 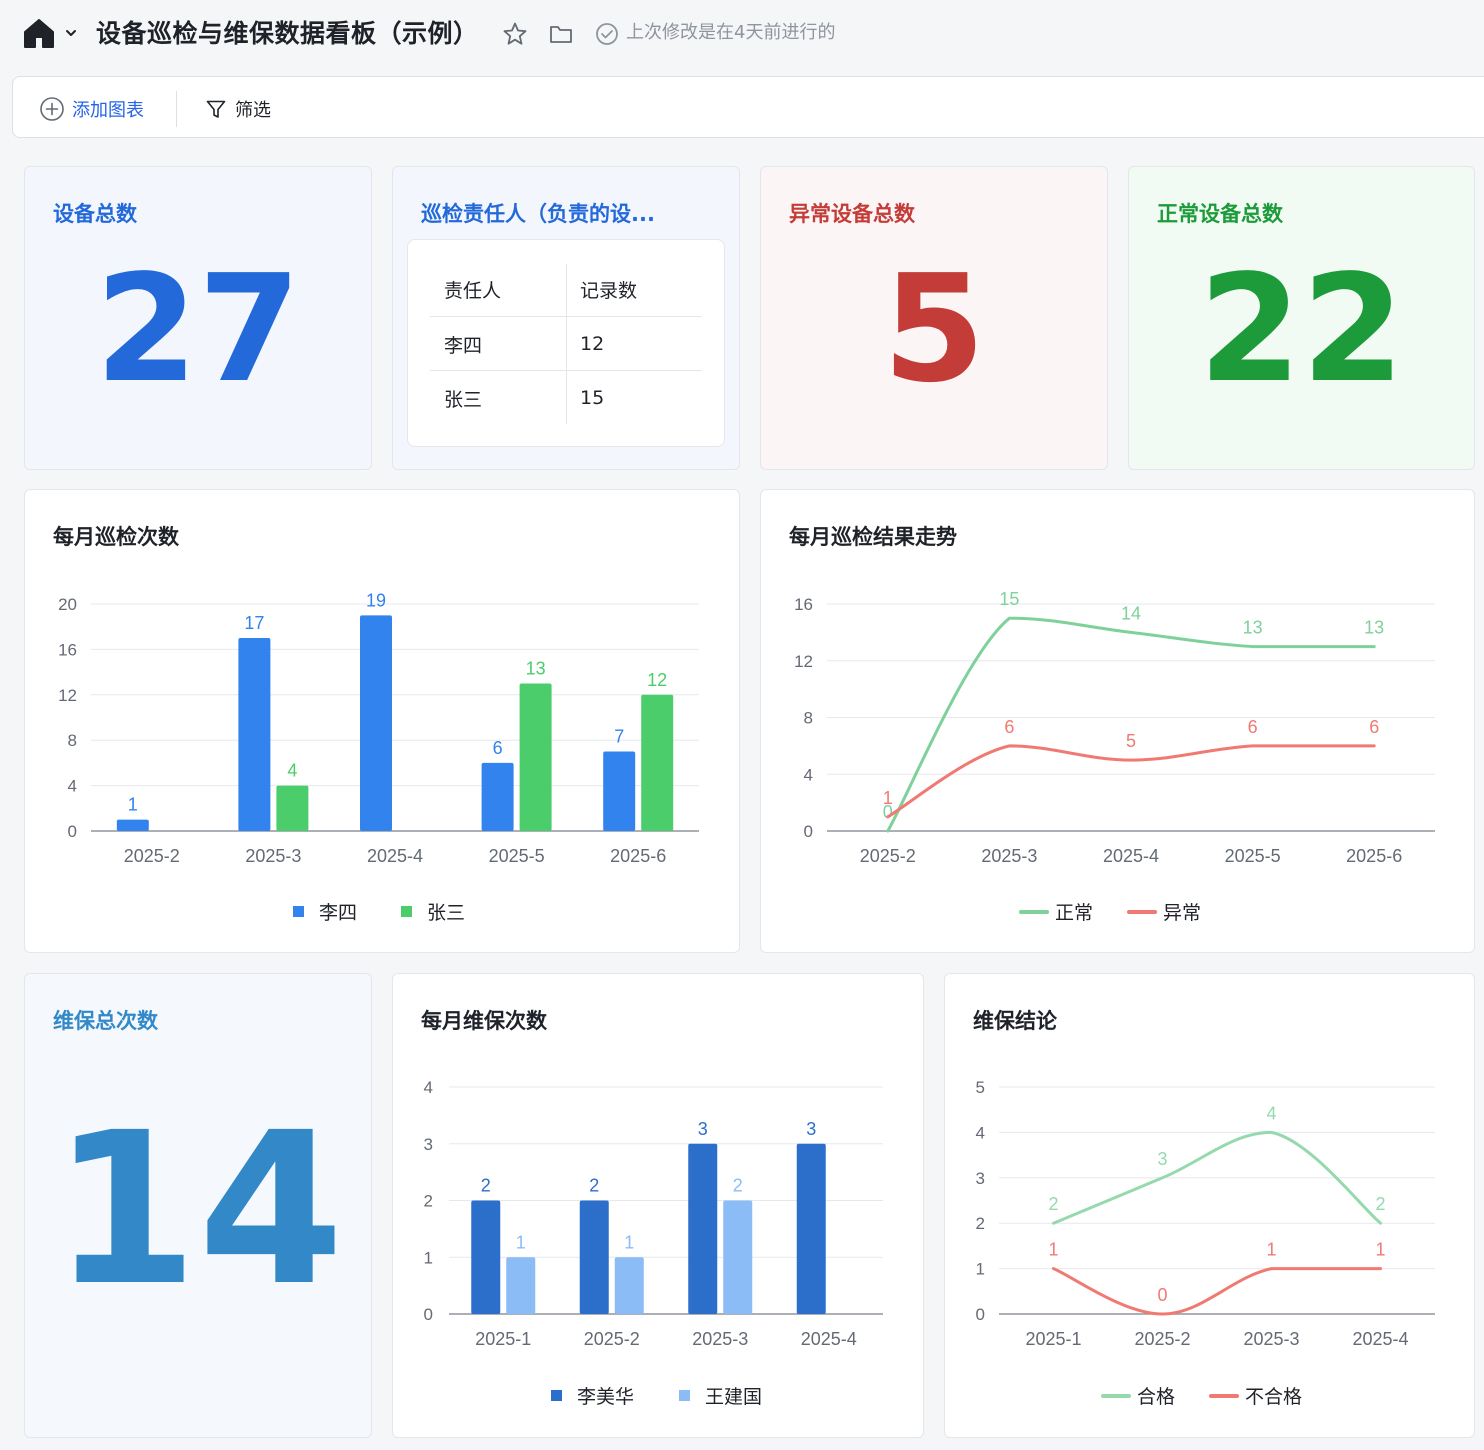 What do you see at coordinates (657, 680) in the screenshot?
I see `data-label: 12` at bounding box center [657, 680].